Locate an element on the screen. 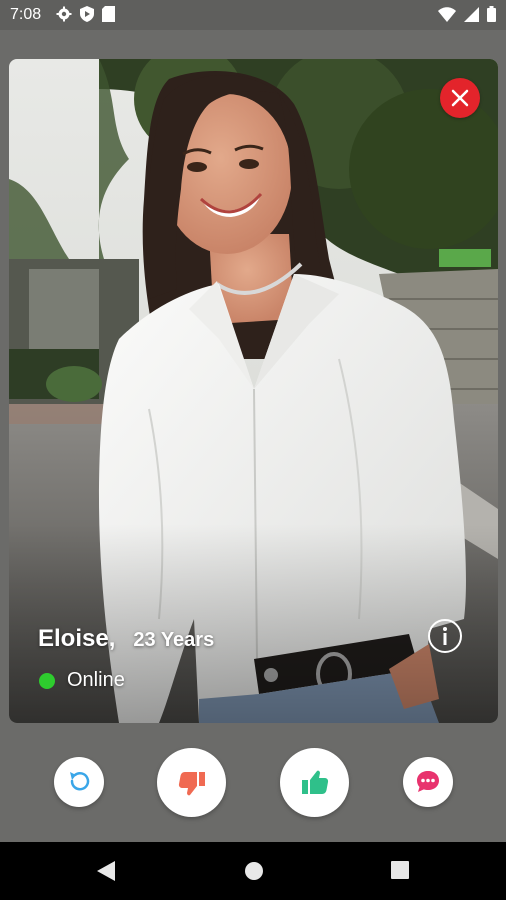 Image resolution: width=506 pixels, height=900 pixels. status-bar: 7:08 is located at coordinates (253, 15).